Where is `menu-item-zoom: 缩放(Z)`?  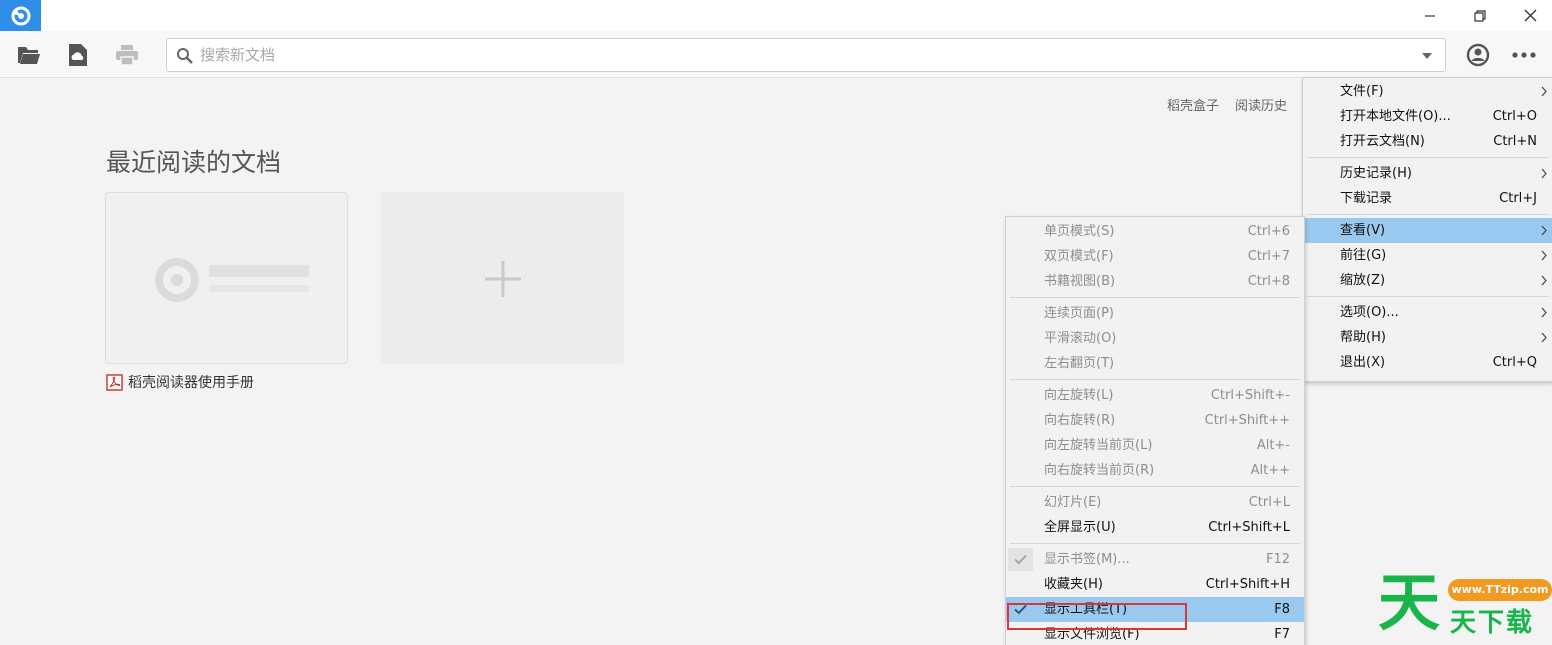
menu-item-zoom: 缩放(Z) is located at coordinates (1427, 280).